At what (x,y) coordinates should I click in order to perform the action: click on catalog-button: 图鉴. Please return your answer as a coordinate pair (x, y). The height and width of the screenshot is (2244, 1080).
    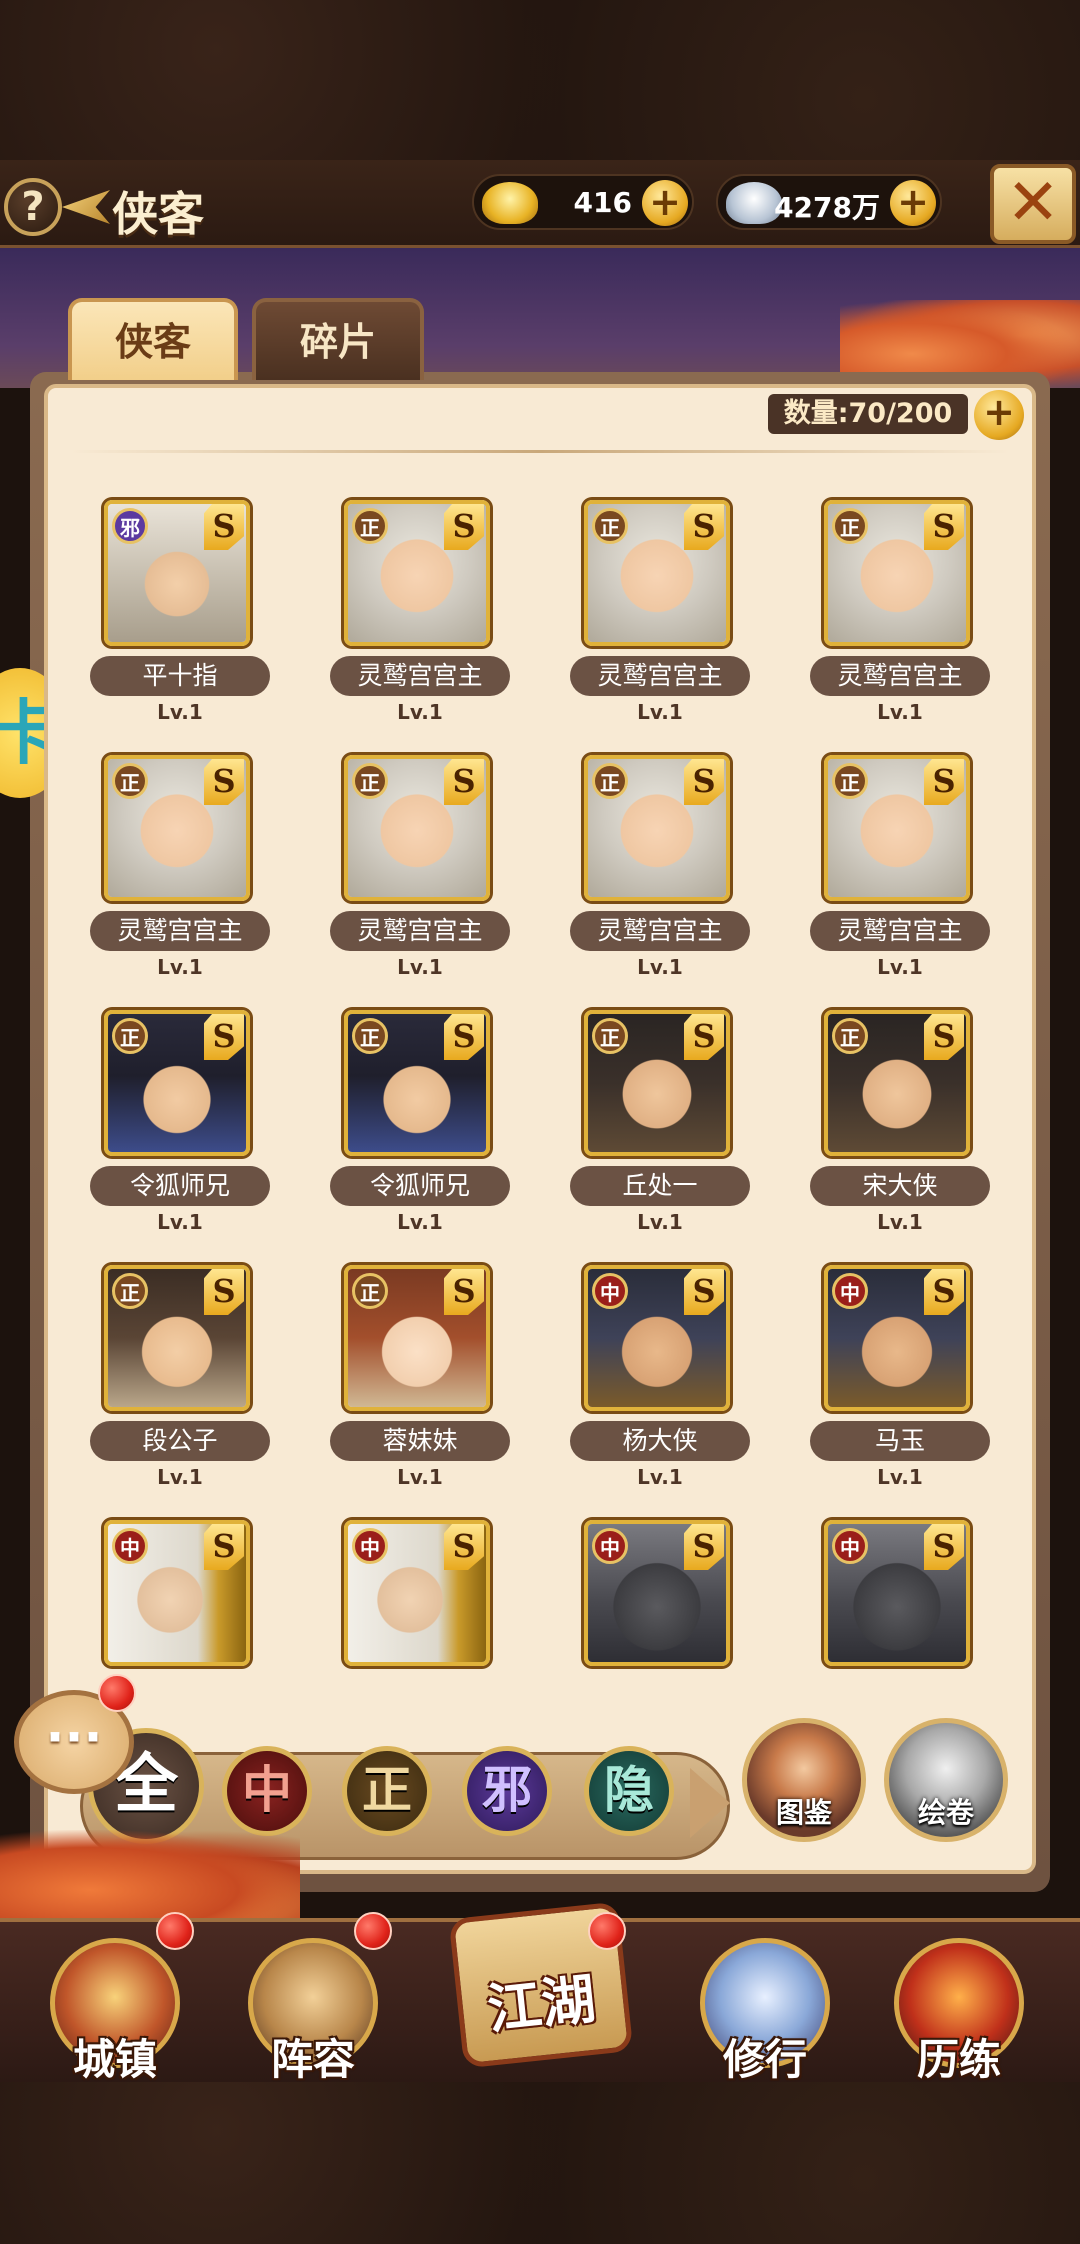
    Looking at the image, I should click on (804, 1780).